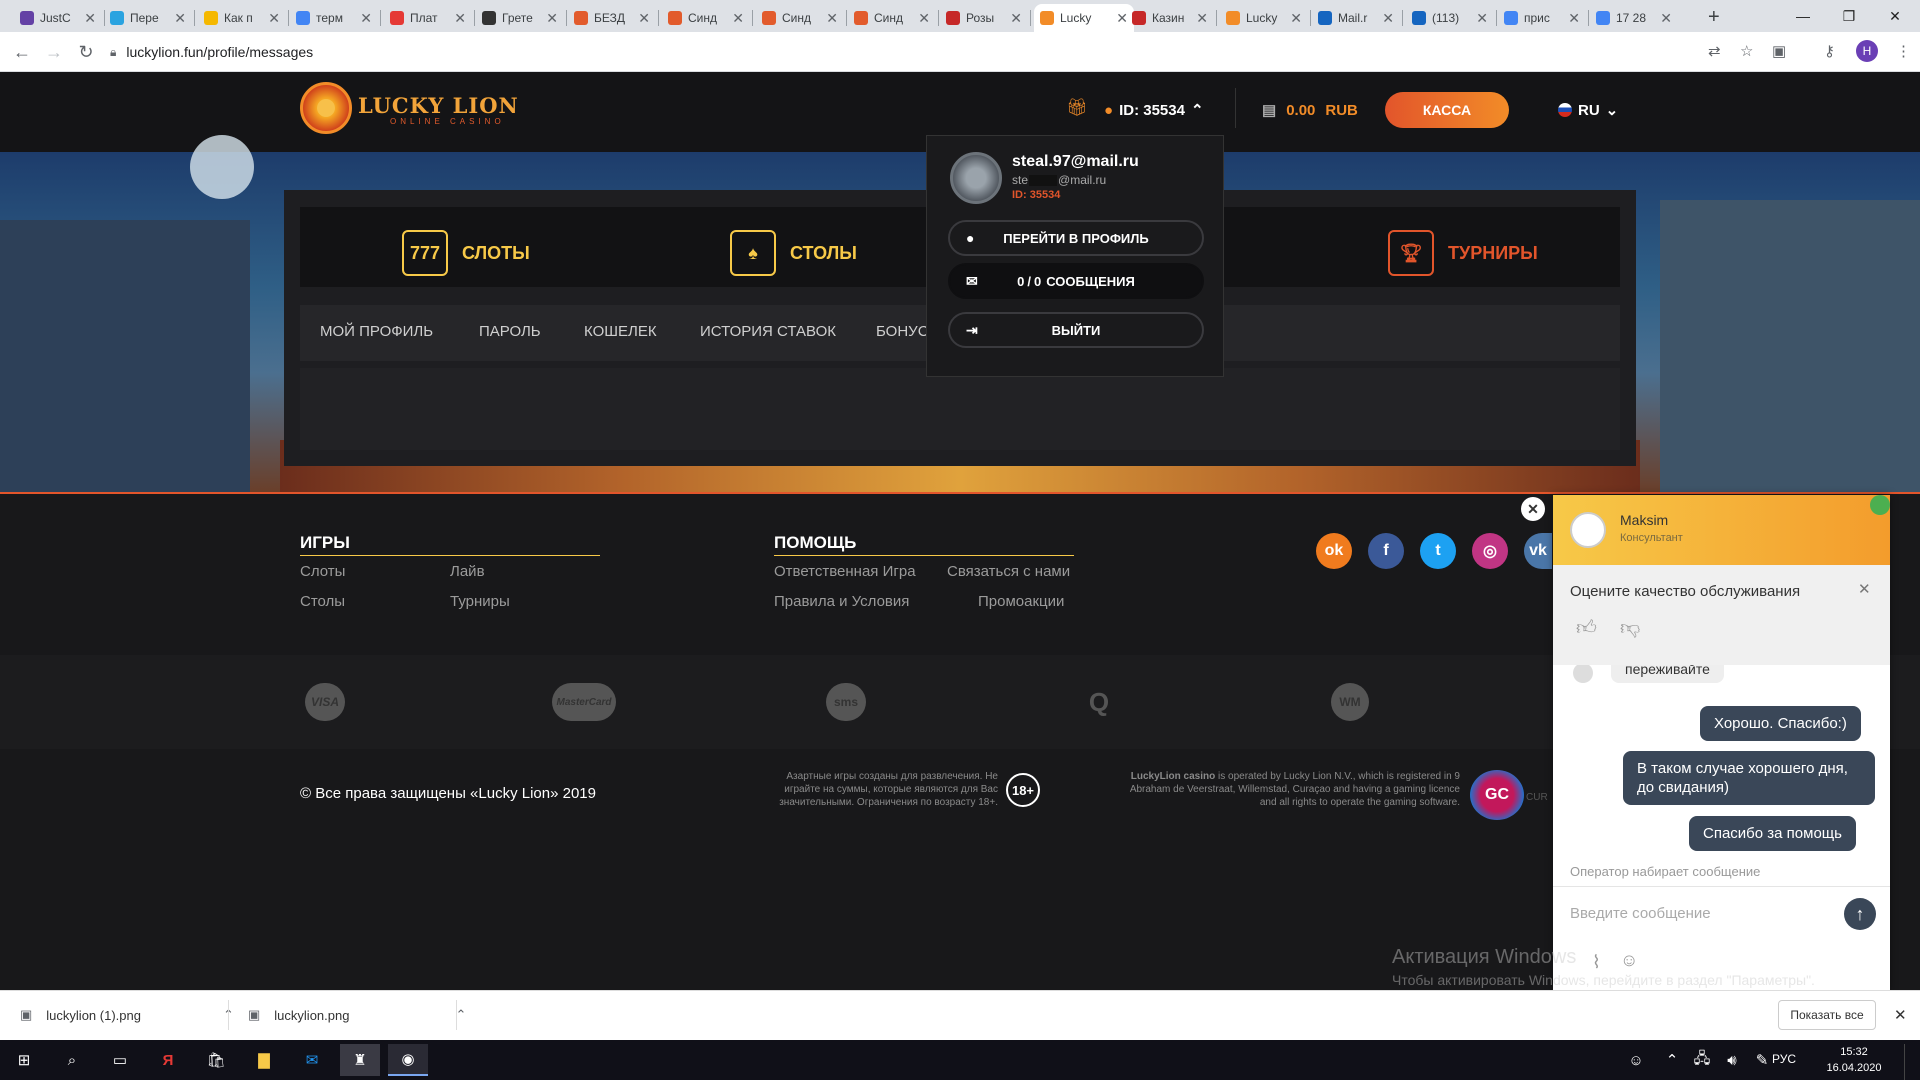 The image size is (1920, 1080). Describe the element at coordinates (1779, 51) in the screenshot. I see `extension-icon: ▣` at that location.